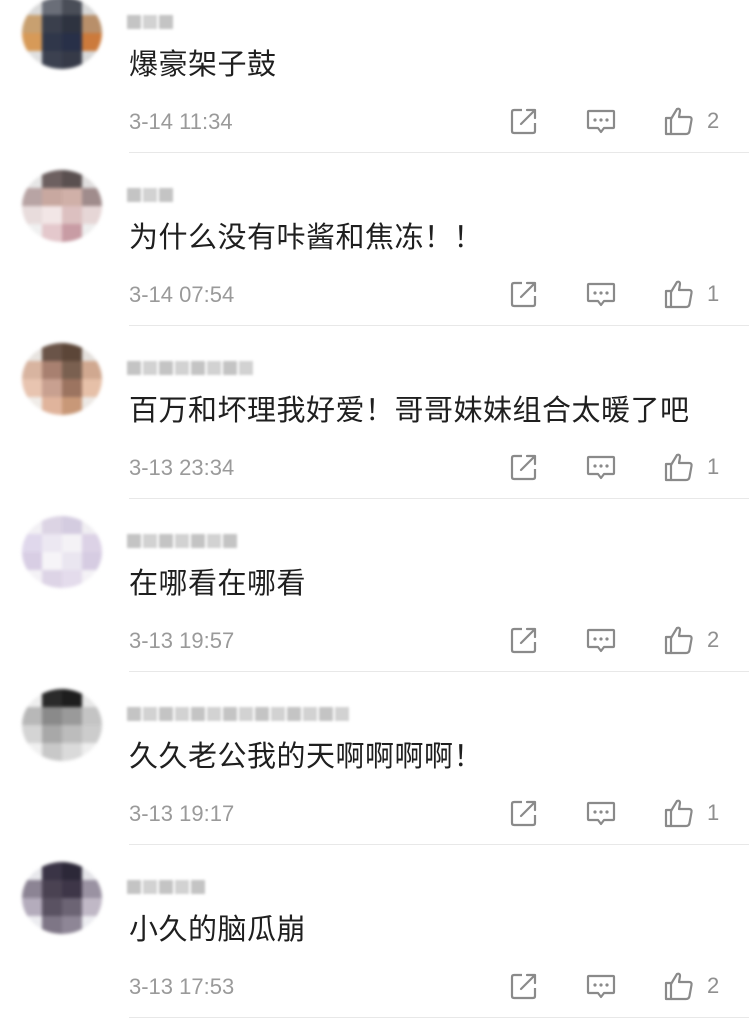 The height and width of the screenshot is (1018, 749). What do you see at coordinates (409, 410) in the screenshot?
I see `comment-text: 百万和坏理我好爱！哥哥妹妹组合太暖了吧` at bounding box center [409, 410].